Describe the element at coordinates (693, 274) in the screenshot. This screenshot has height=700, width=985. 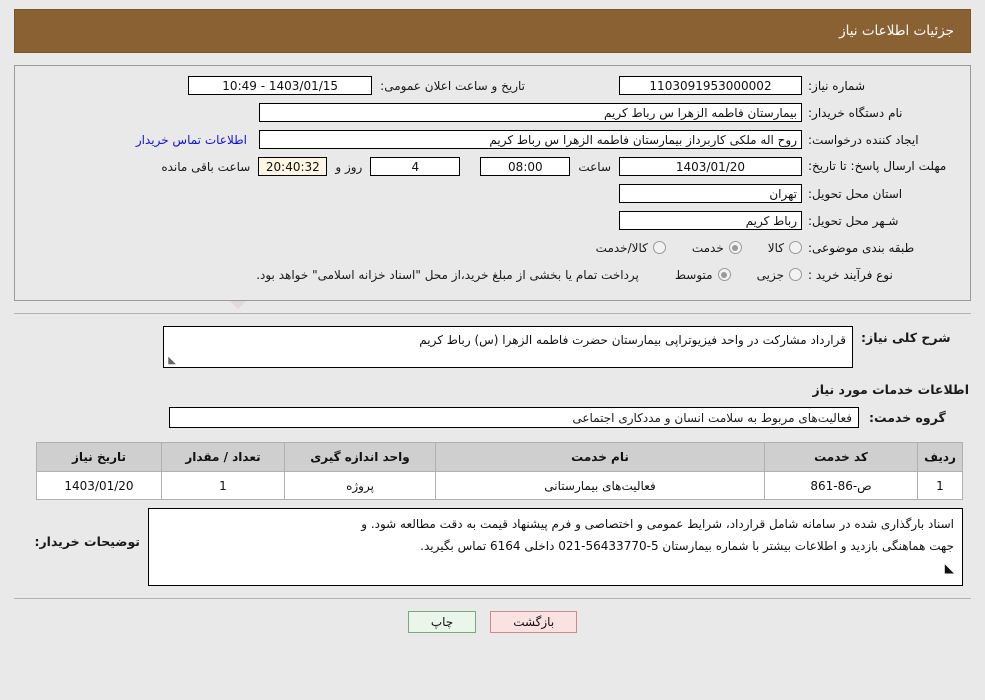
I see `process-option-motavaset-label: متوسط` at that location.